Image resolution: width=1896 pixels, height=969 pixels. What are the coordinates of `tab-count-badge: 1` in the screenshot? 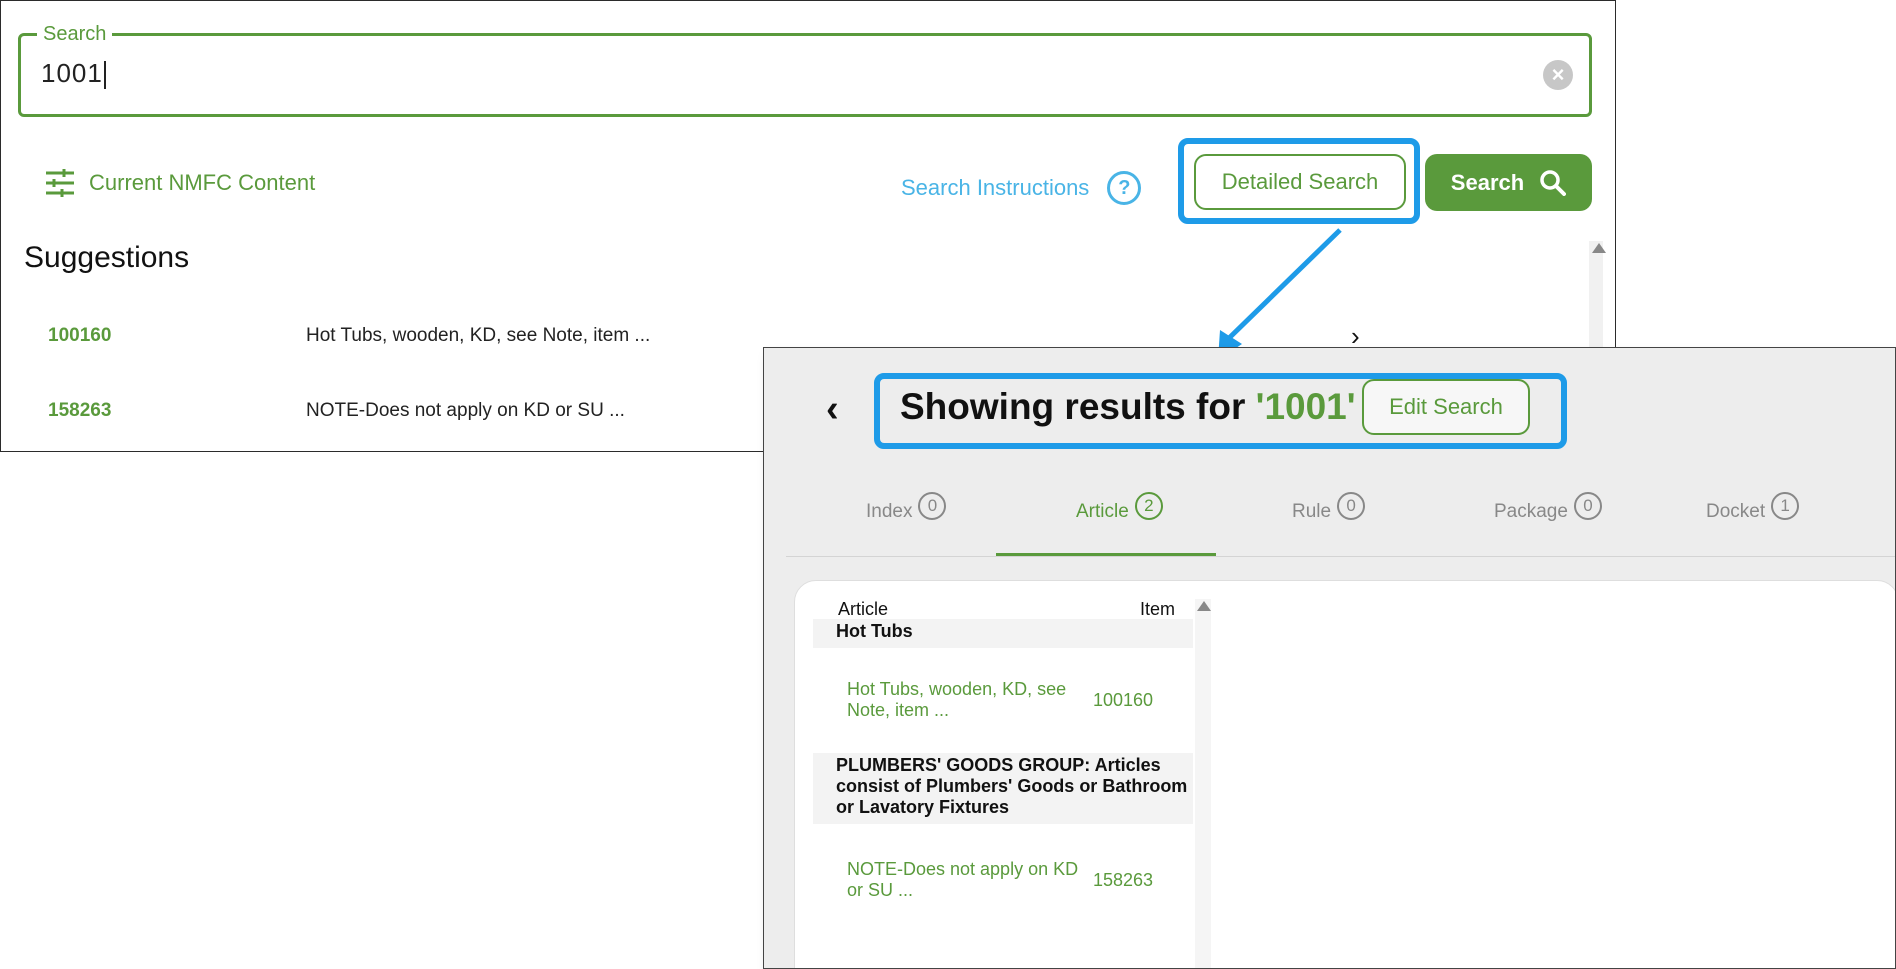 It's located at (1785, 506).